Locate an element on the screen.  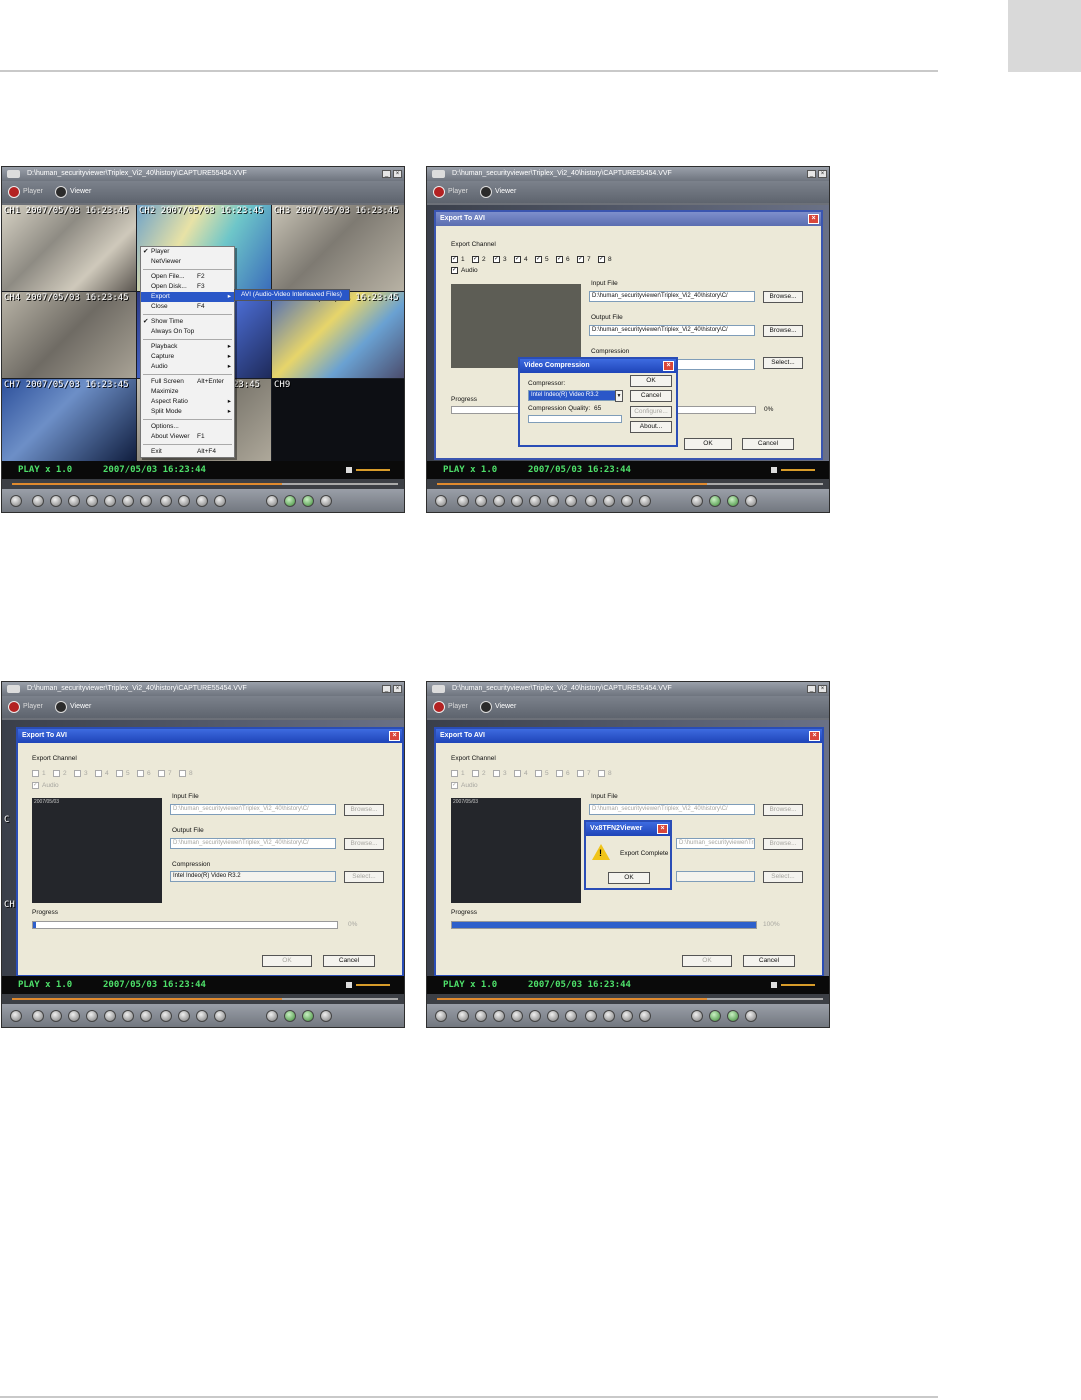
vc-ok-button: OK is located at coordinates (651, 381).